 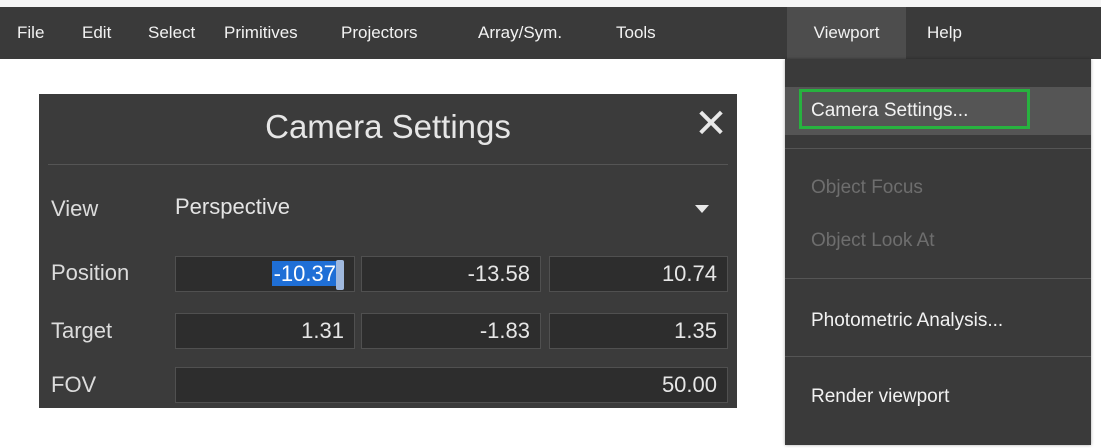 What do you see at coordinates (451, 274) in the screenshot?
I see `position-y-input: -13.58` at bounding box center [451, 274].